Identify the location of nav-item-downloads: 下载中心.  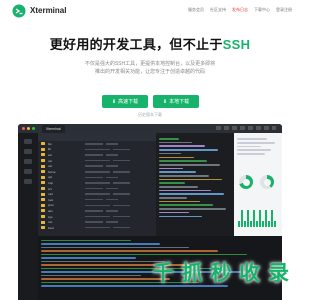
(262, 10).